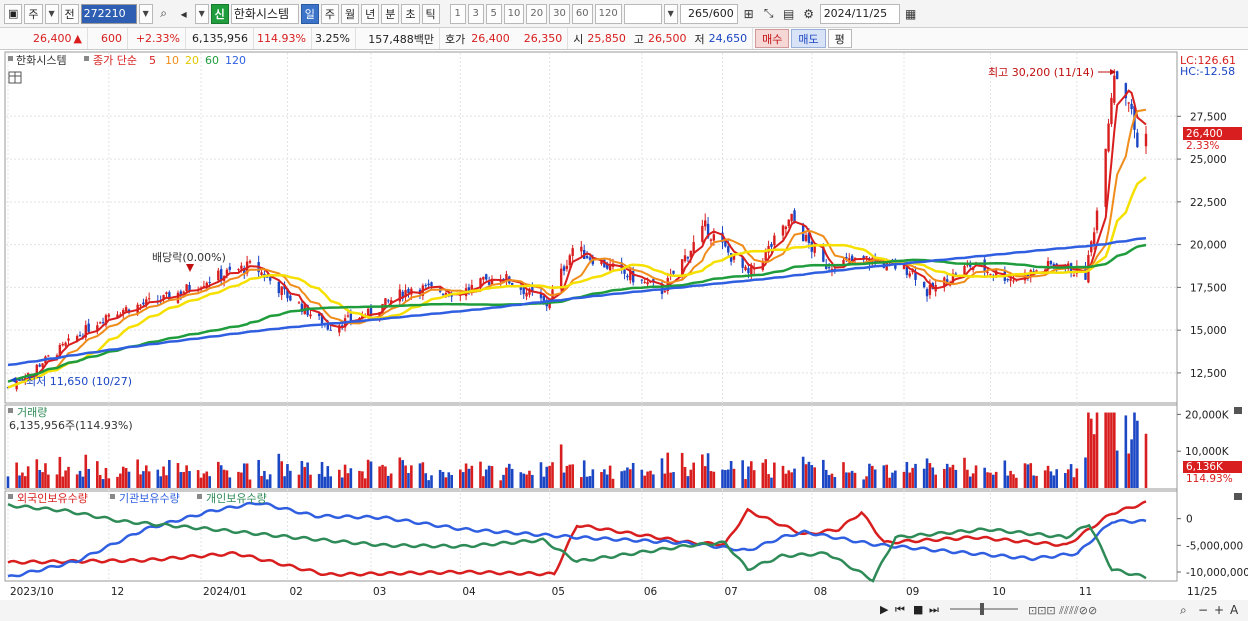  What do you see at coordinates (934, 609) in the screenshot?
I see `scroll-last-icon: ⏭` at bounding box center [934, 609].